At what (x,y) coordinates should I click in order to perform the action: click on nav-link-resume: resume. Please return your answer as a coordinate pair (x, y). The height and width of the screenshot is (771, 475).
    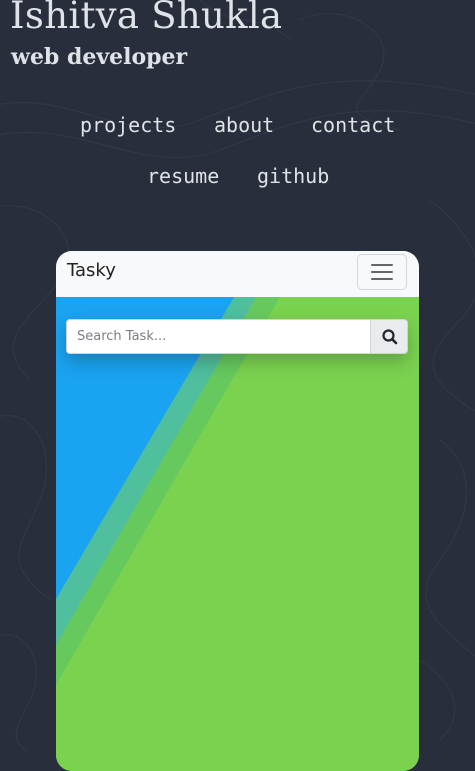
    Looking at the image, I should click on (183, 176).